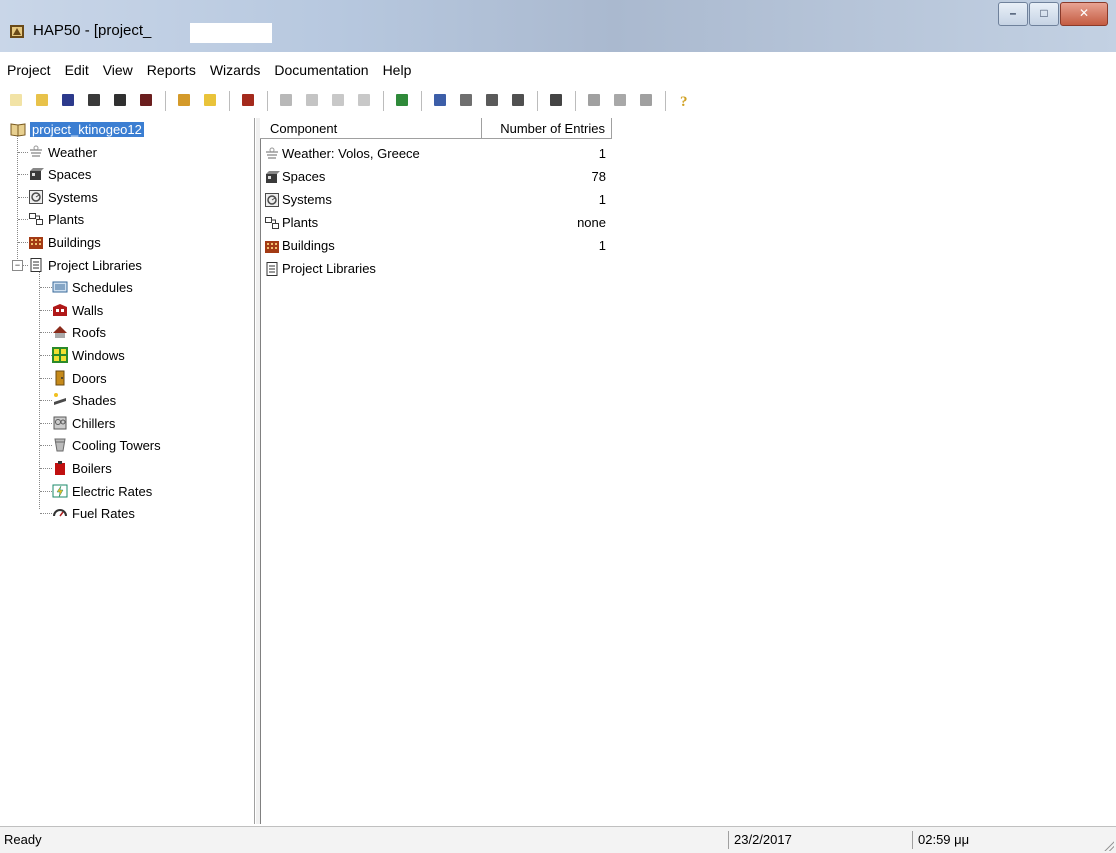 The image size is (1116, 853). I want to click on tree-item-label: Windows, so click(98, 355).